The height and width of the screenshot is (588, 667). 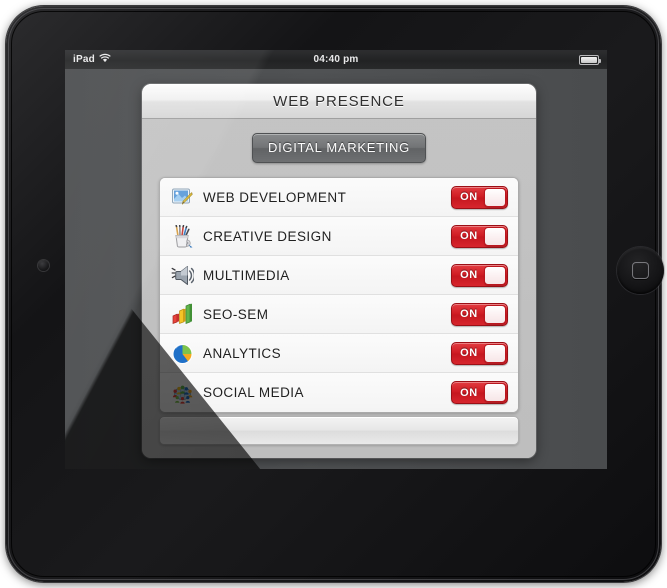 What do you see at coordinates (339, 392) in the screenshot?
I see `list-item: SOCIAL MEDIA ON` at bounding box center [339, 392].